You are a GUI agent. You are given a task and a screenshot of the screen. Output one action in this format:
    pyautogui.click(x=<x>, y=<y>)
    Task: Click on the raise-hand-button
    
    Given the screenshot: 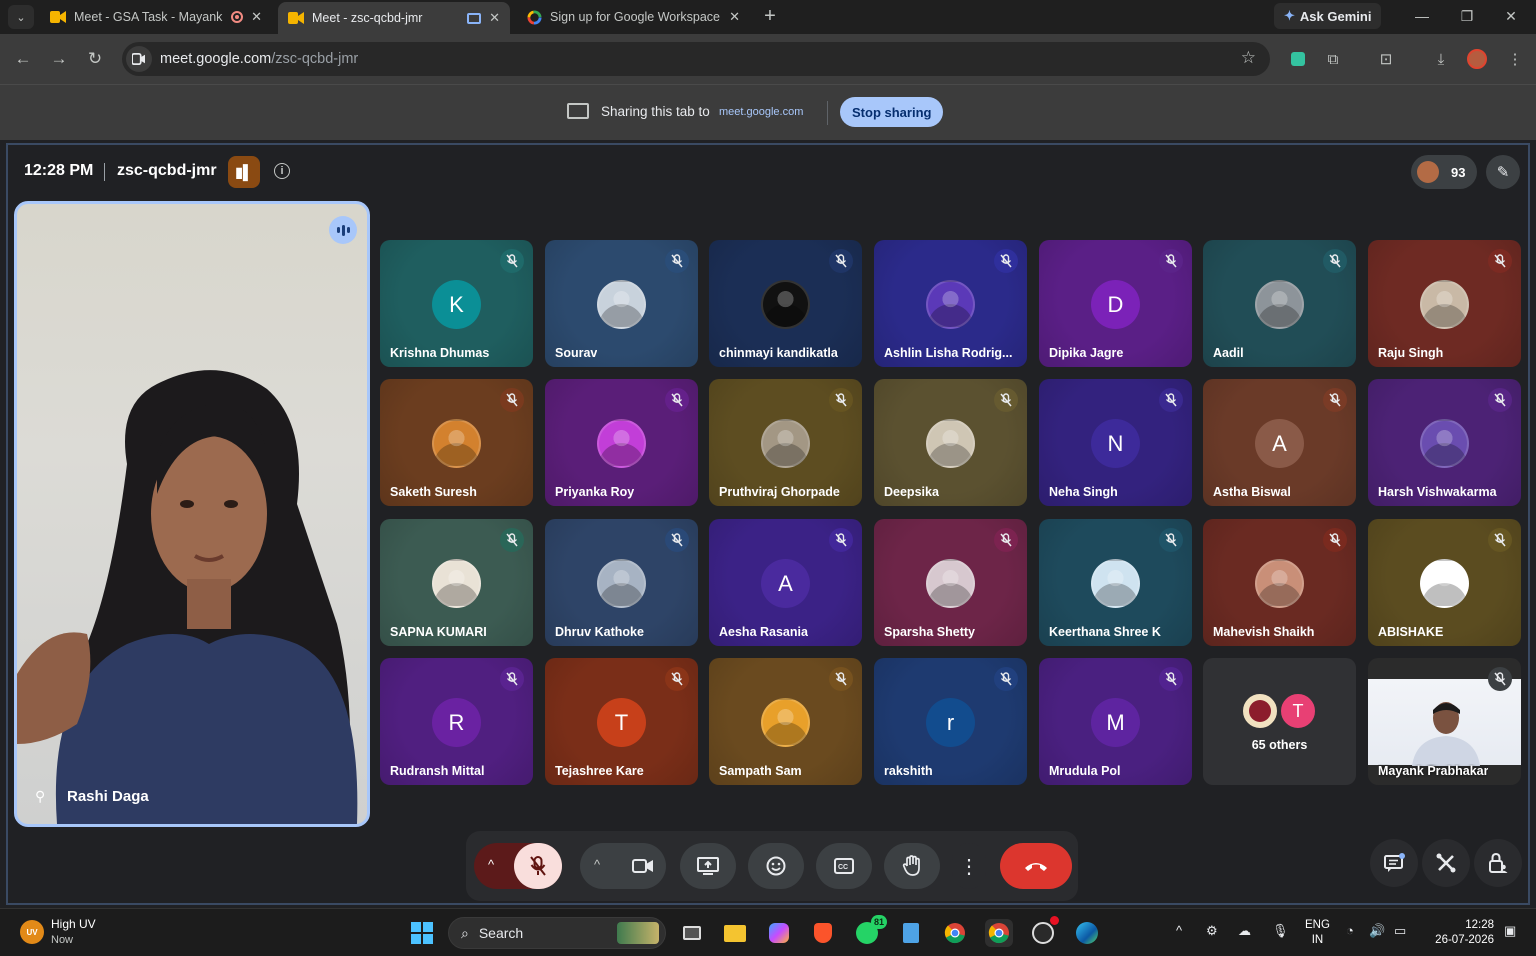 What is the action you would take?
    pyautogui.click(x=912, y=866)
    